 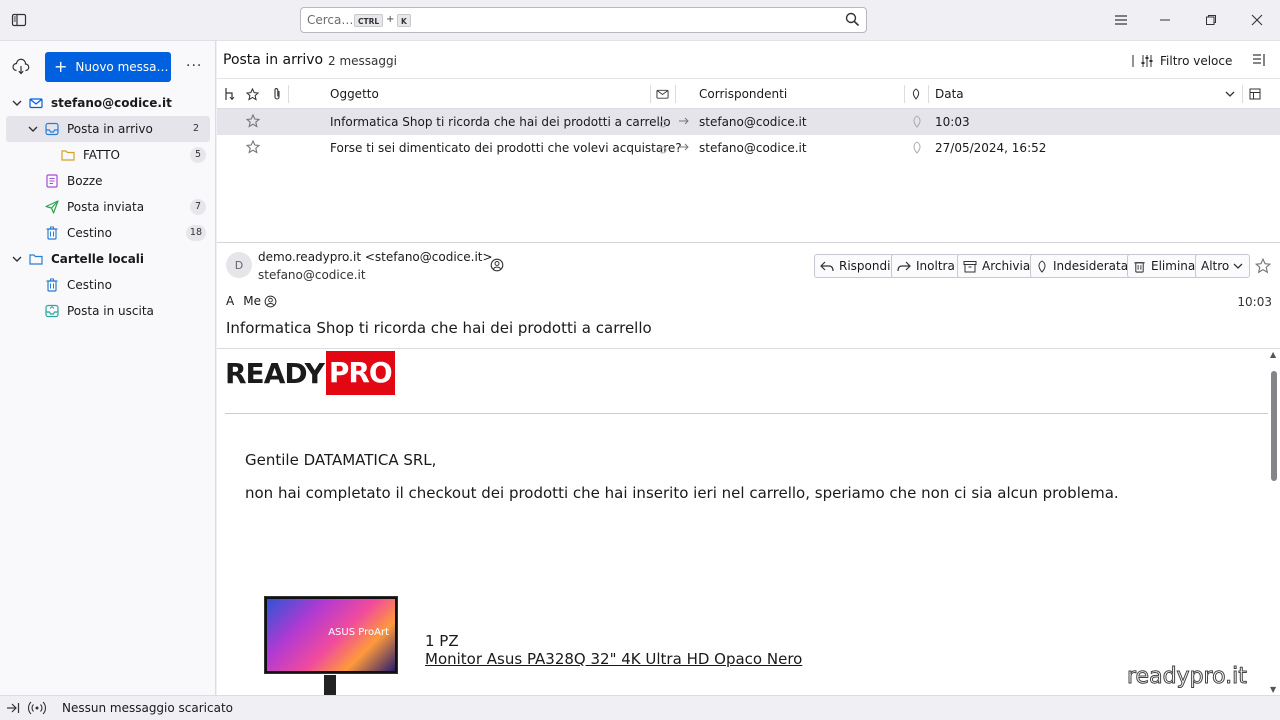 I want to click on scroll-down-arrow-icon: ▼, so click(x=1273, y=689).